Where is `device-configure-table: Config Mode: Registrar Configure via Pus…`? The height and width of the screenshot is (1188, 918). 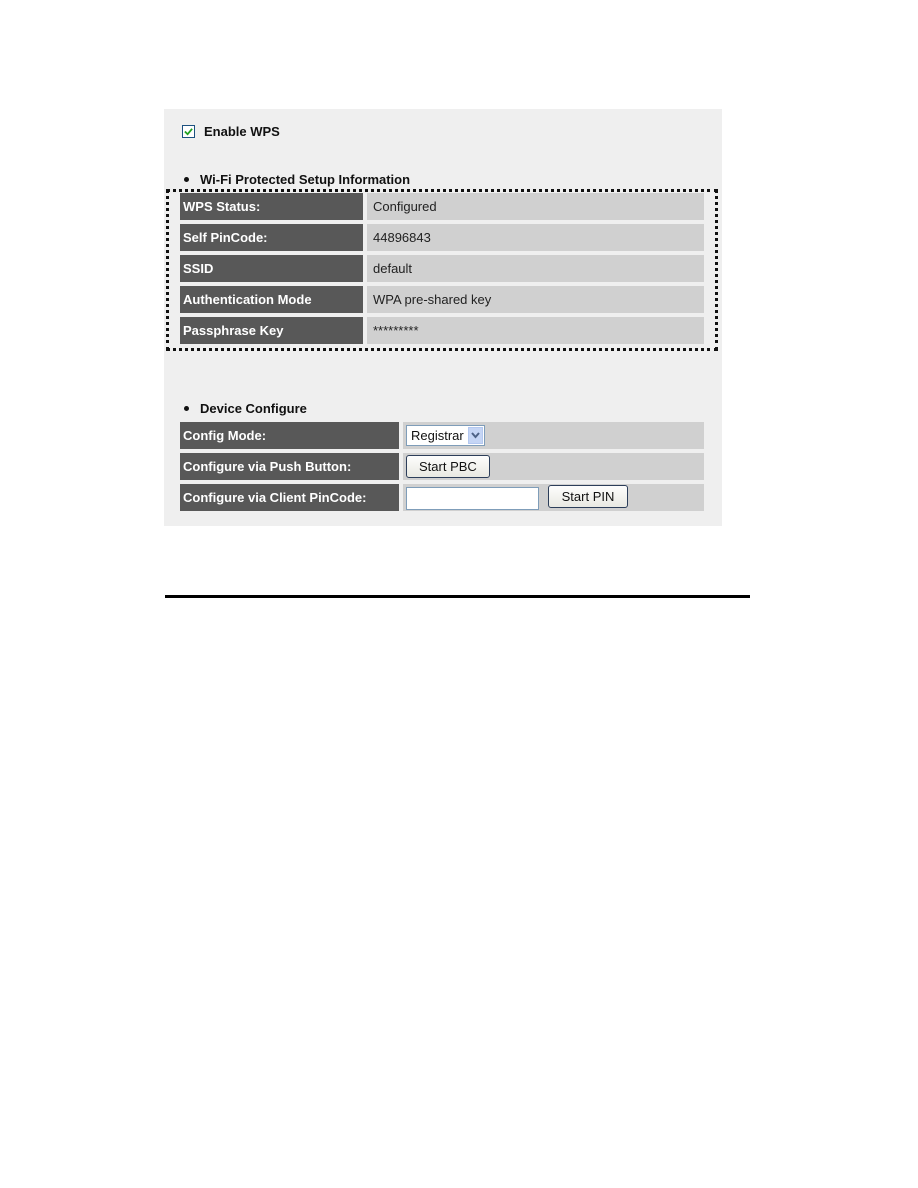 device-configure-table: Config Mode: Registrar Configure via Pus… is located at coordinates (442, 466).